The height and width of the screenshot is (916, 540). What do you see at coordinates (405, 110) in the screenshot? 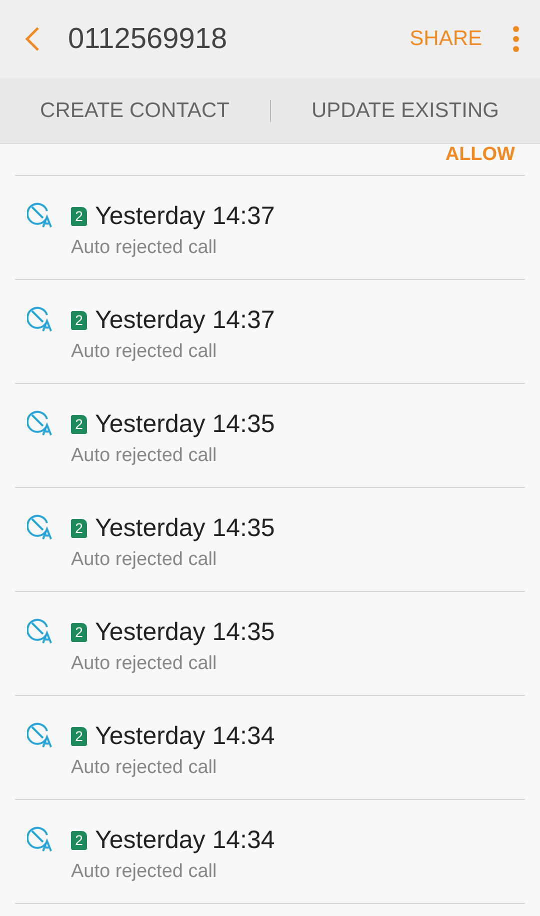
I see `action-button: UPDATE EXISTING` at bounding box center [405, 110].